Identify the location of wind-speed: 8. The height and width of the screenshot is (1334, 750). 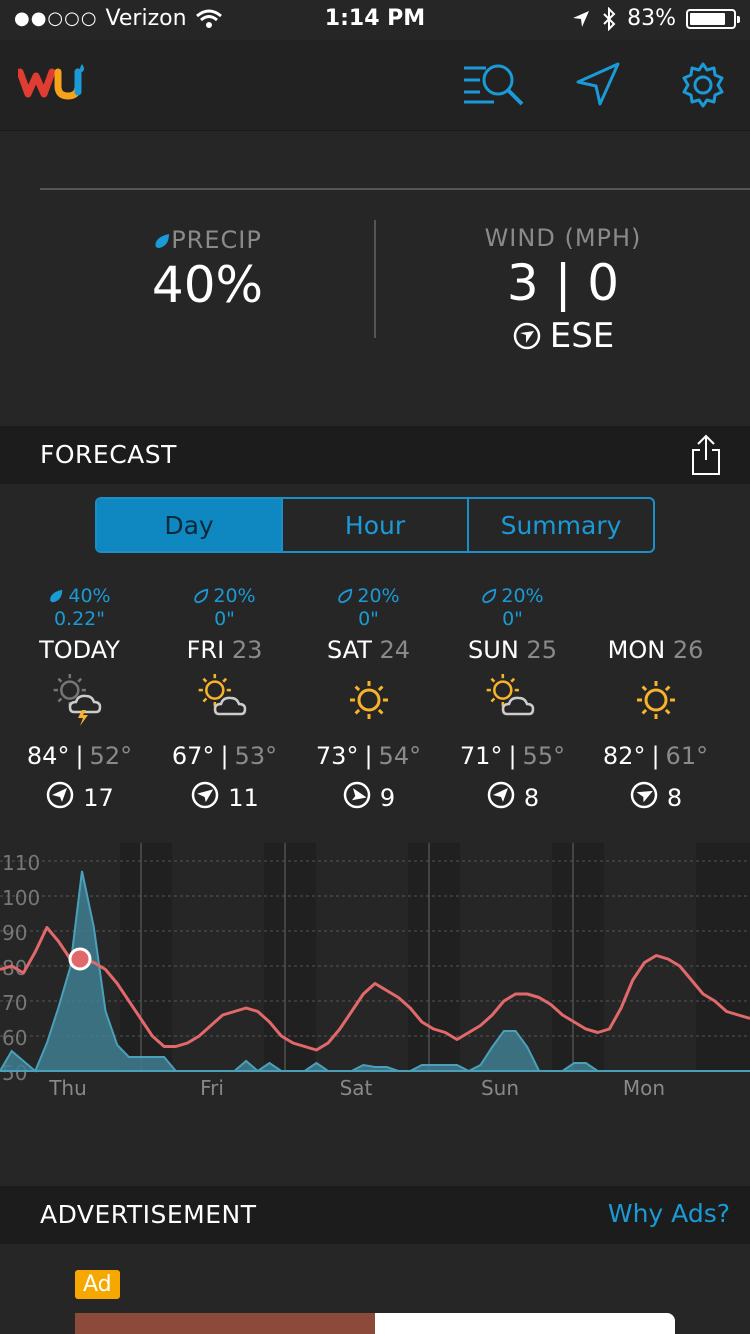
(512, 798).